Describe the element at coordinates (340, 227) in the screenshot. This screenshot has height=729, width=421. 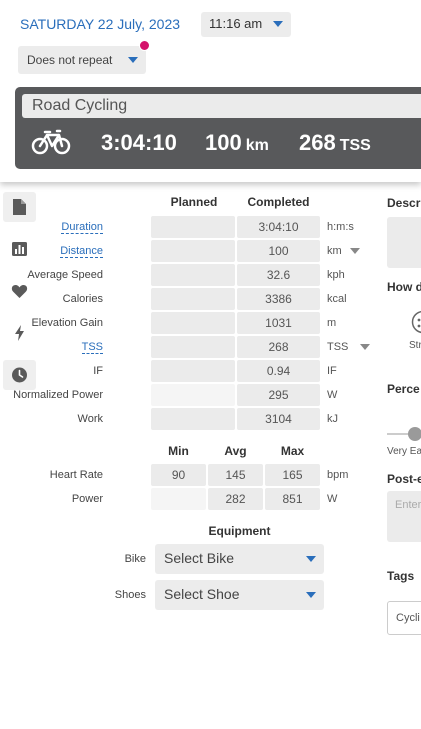
I see `metric-unit: h:m:s` at that location.